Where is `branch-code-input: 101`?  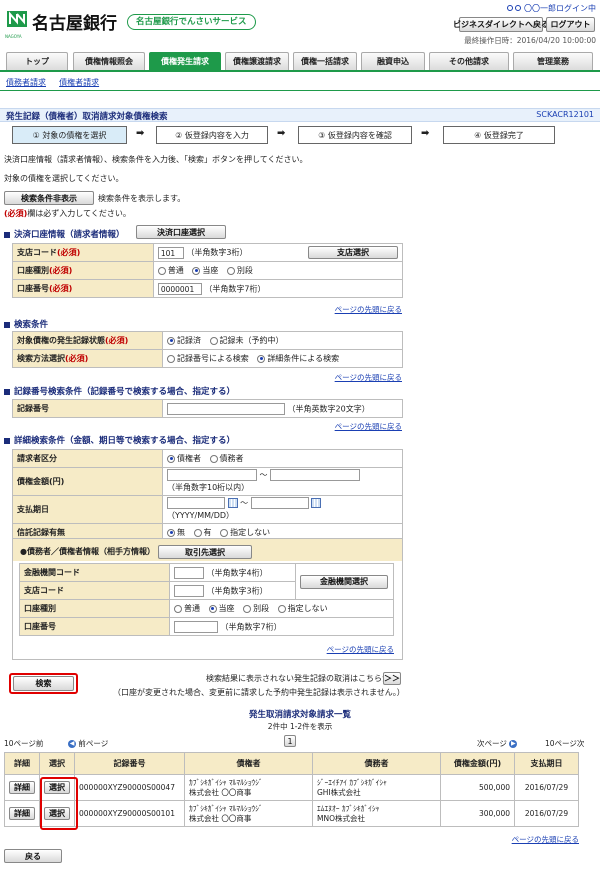
branch-code-input: 101 is located at coordinates (170, 252).